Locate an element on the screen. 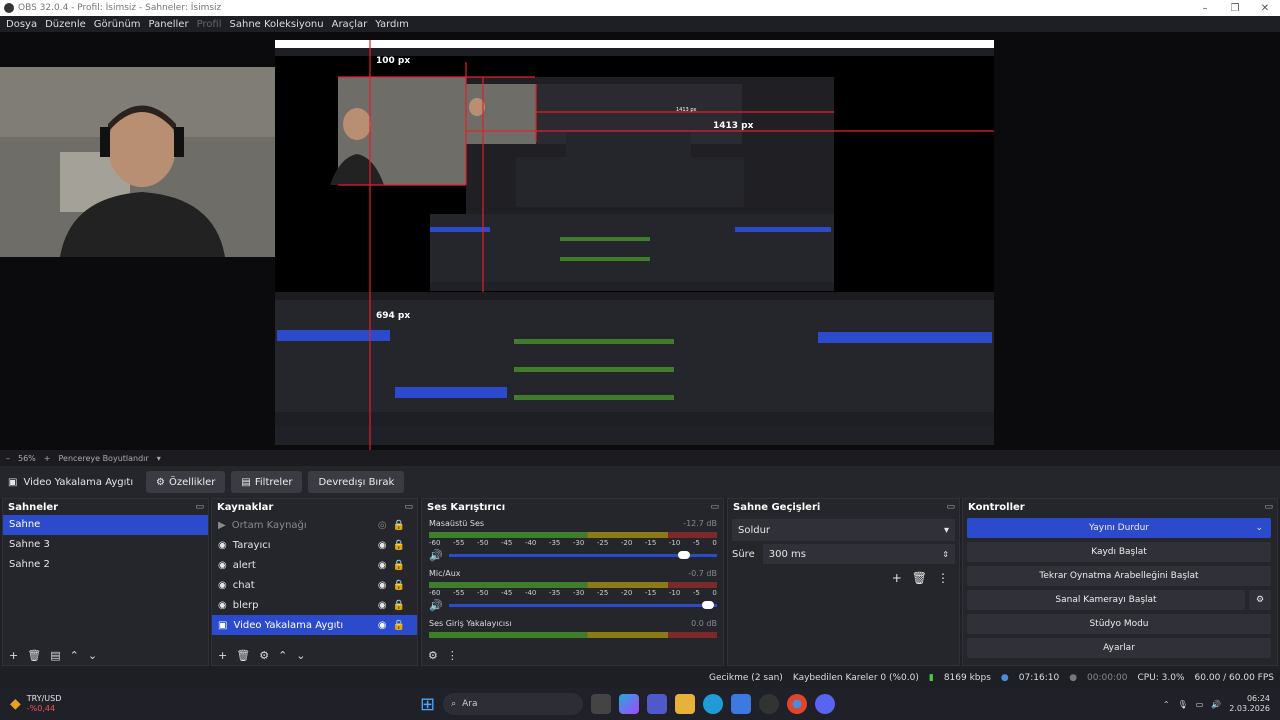 This screenshot has width=1280, height=720. menu-profile: Profil is located at coordinates (209, 24).